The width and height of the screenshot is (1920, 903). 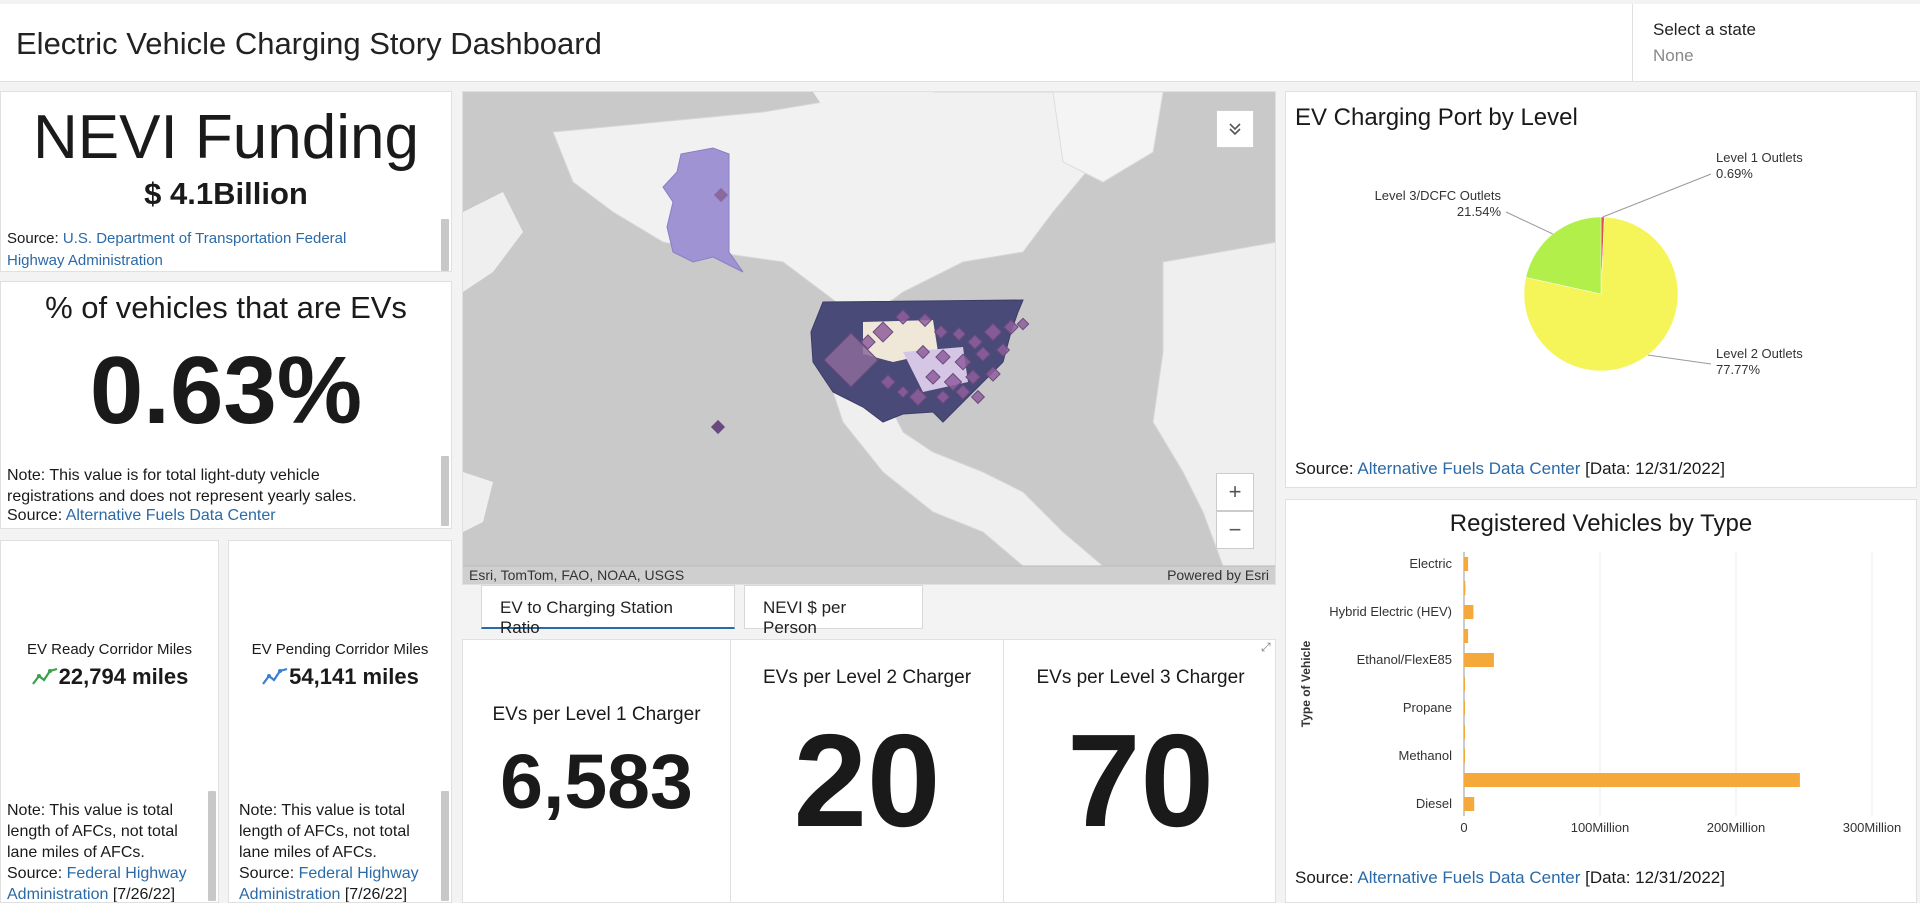 What do you see at coordinates (867, 780) in the screenshot?
I see `kpi-level2-value: 20` at bounding box center [867, 780].